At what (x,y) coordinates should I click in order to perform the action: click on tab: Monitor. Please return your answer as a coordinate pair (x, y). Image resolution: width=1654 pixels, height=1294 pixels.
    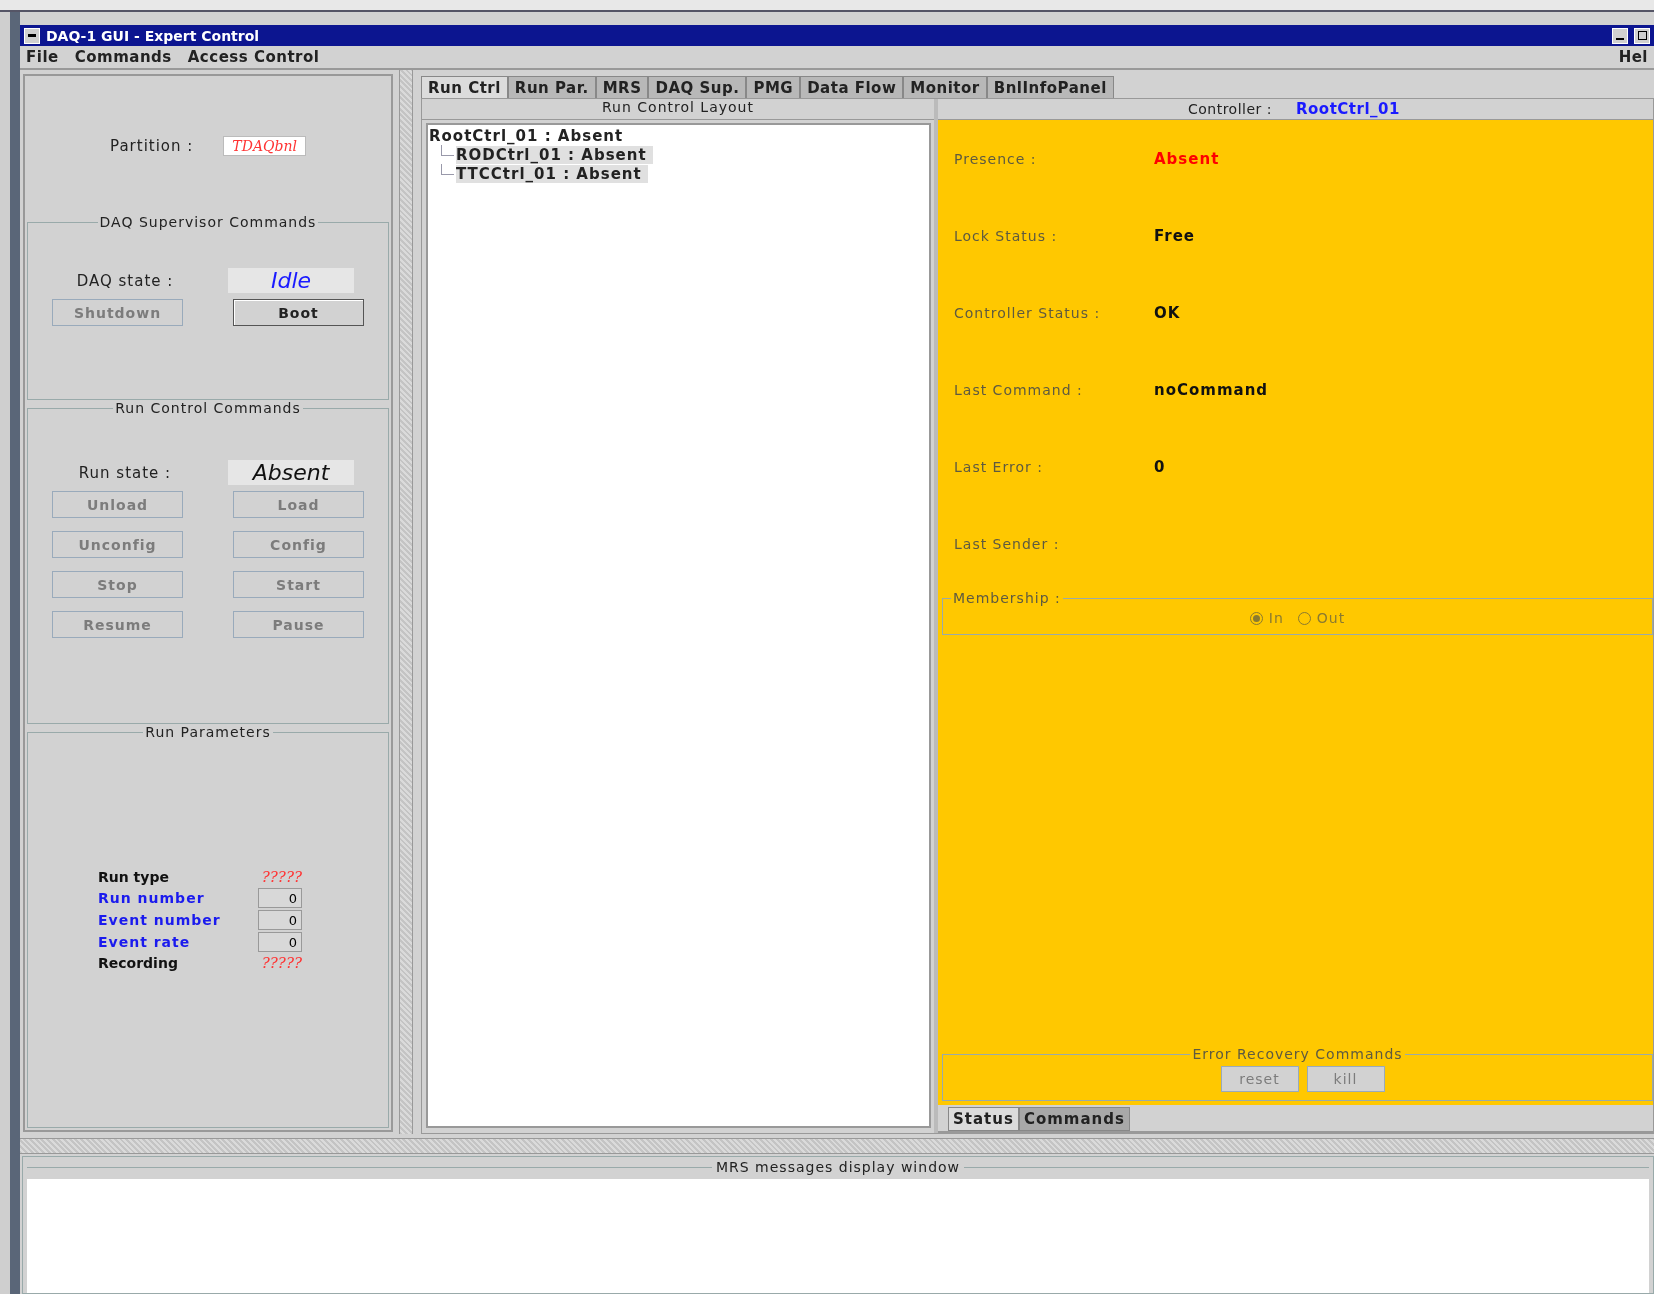
    Looking at the image, I should click on (945, 87).